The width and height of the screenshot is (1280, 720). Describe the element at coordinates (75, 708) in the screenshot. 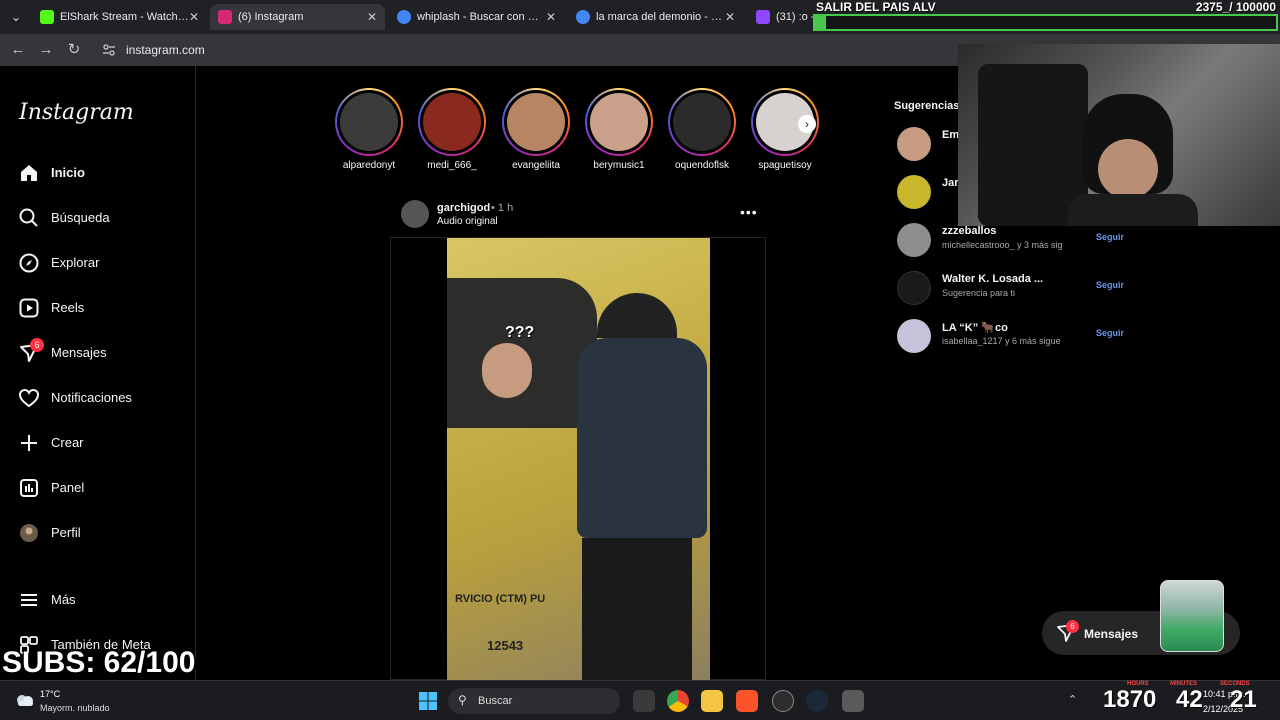

I see `weather-description: Mayorm. nublado` at that location.